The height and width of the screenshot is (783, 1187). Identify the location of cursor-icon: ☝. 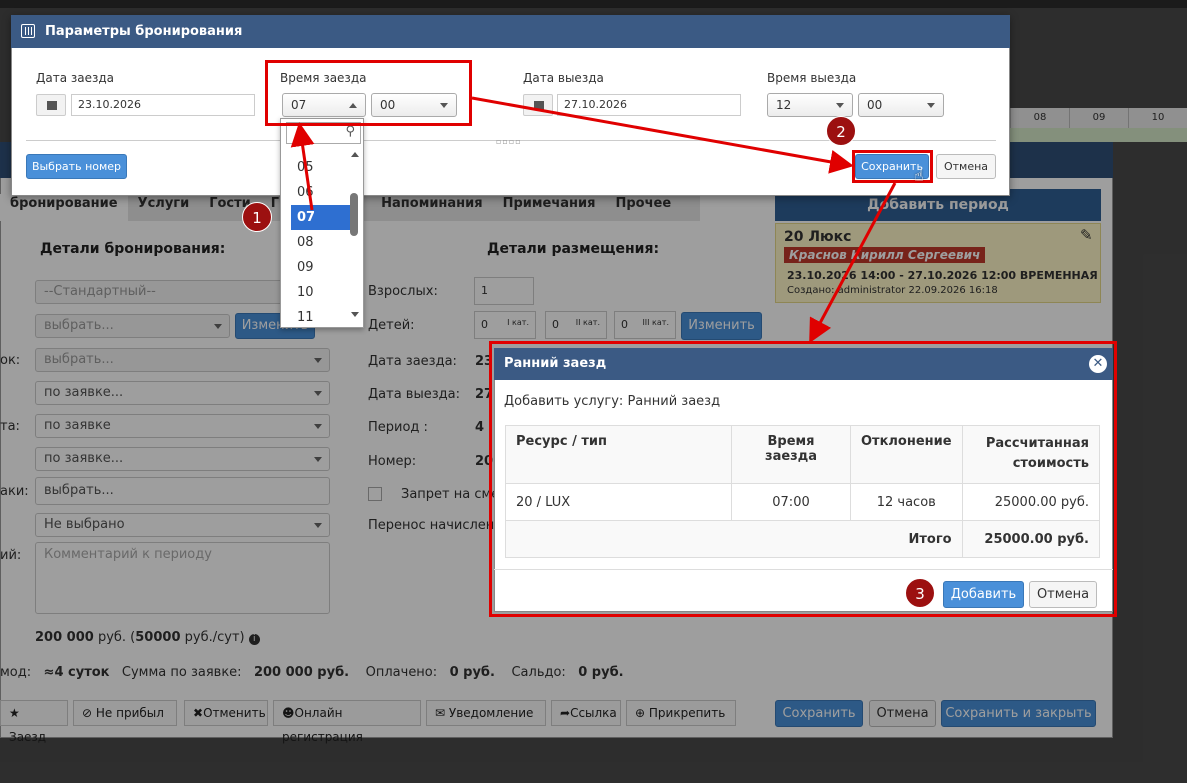
(919, 175).